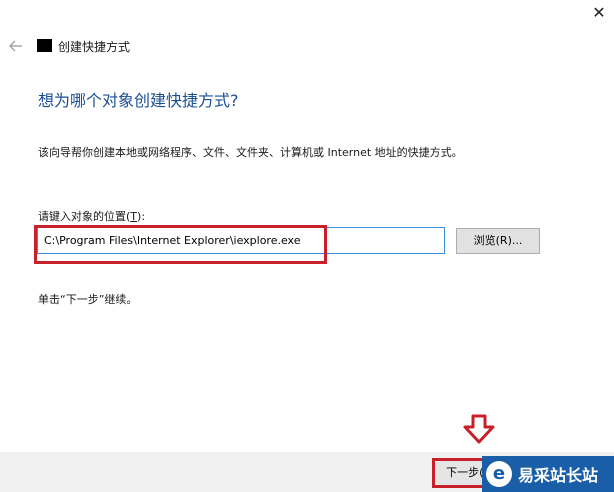 Image resolution: width=614 pixels, height=492 pixels. Describe the element at coordinates (141, 216) in the screenshot. I see `location-label-suffix: ):` at that location.